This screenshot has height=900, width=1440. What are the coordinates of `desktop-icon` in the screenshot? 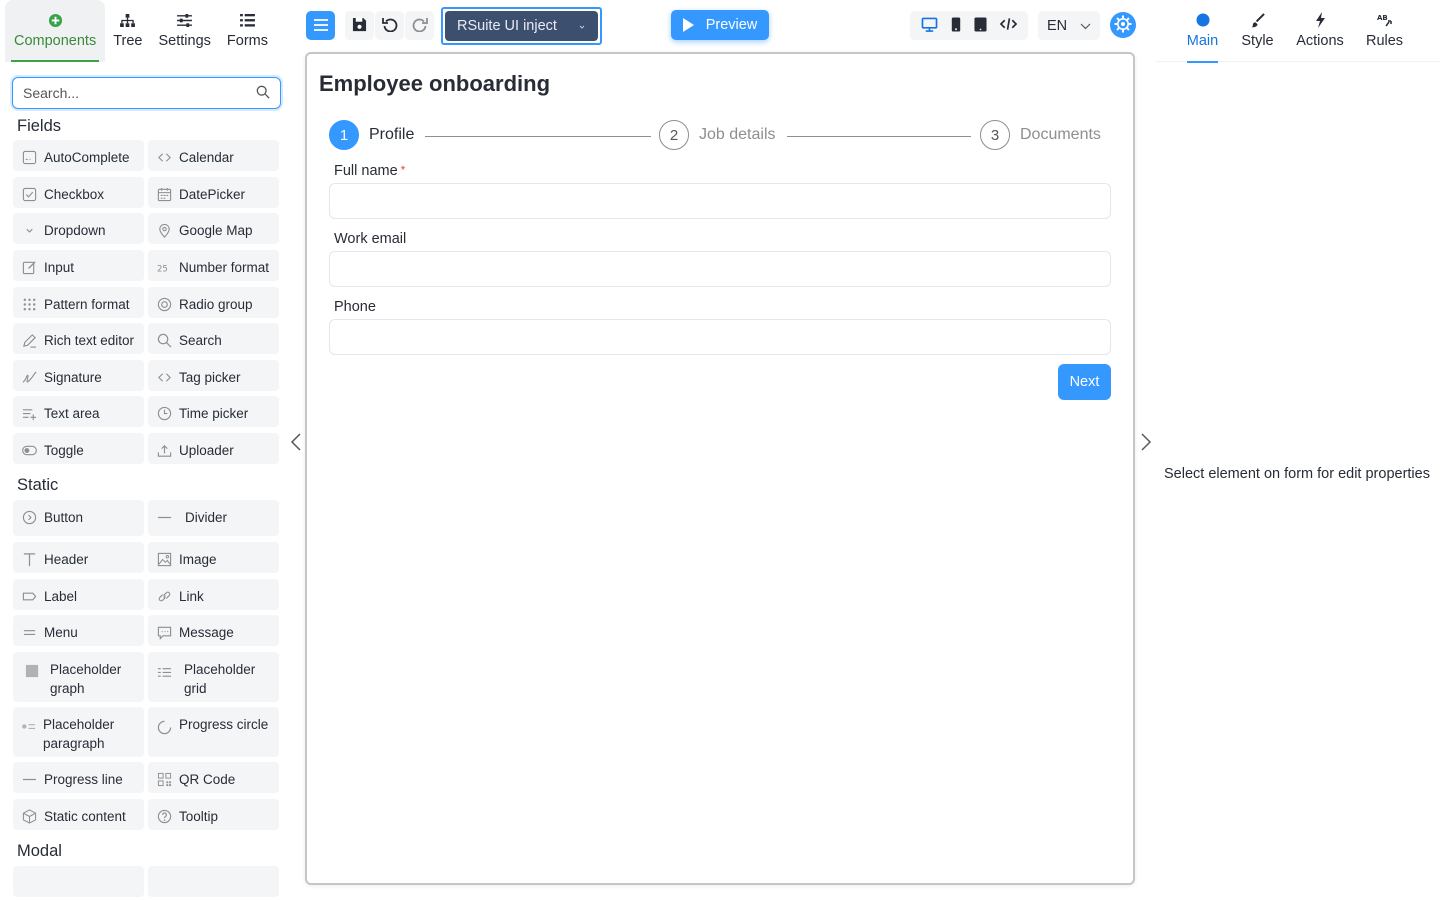 It's located at (929, 26).